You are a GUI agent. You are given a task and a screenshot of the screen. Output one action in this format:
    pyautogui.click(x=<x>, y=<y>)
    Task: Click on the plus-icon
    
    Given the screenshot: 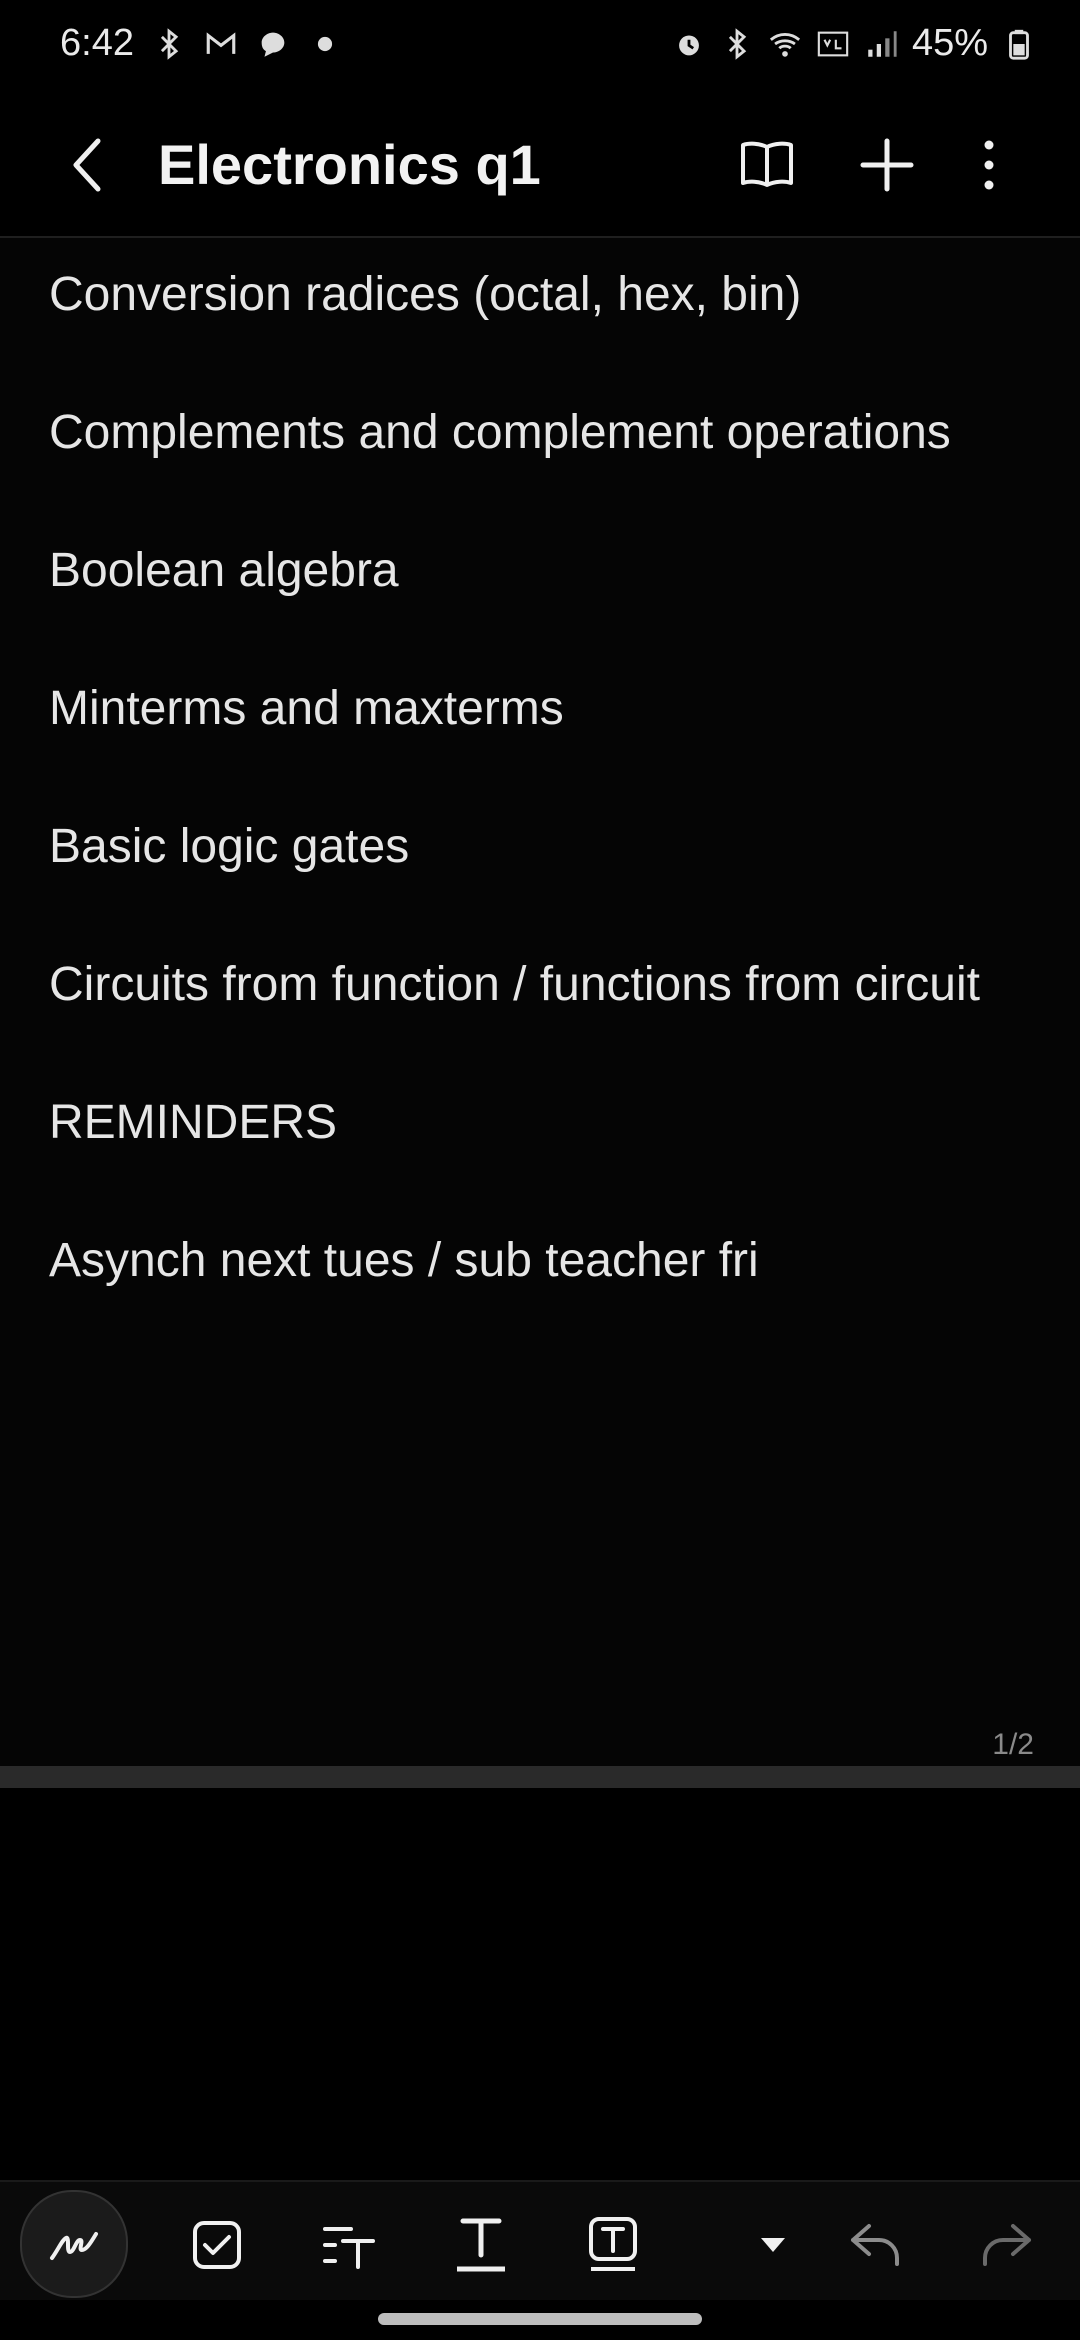 What is the action you would take?
    pyautogui.click(x=887, y=165)
    